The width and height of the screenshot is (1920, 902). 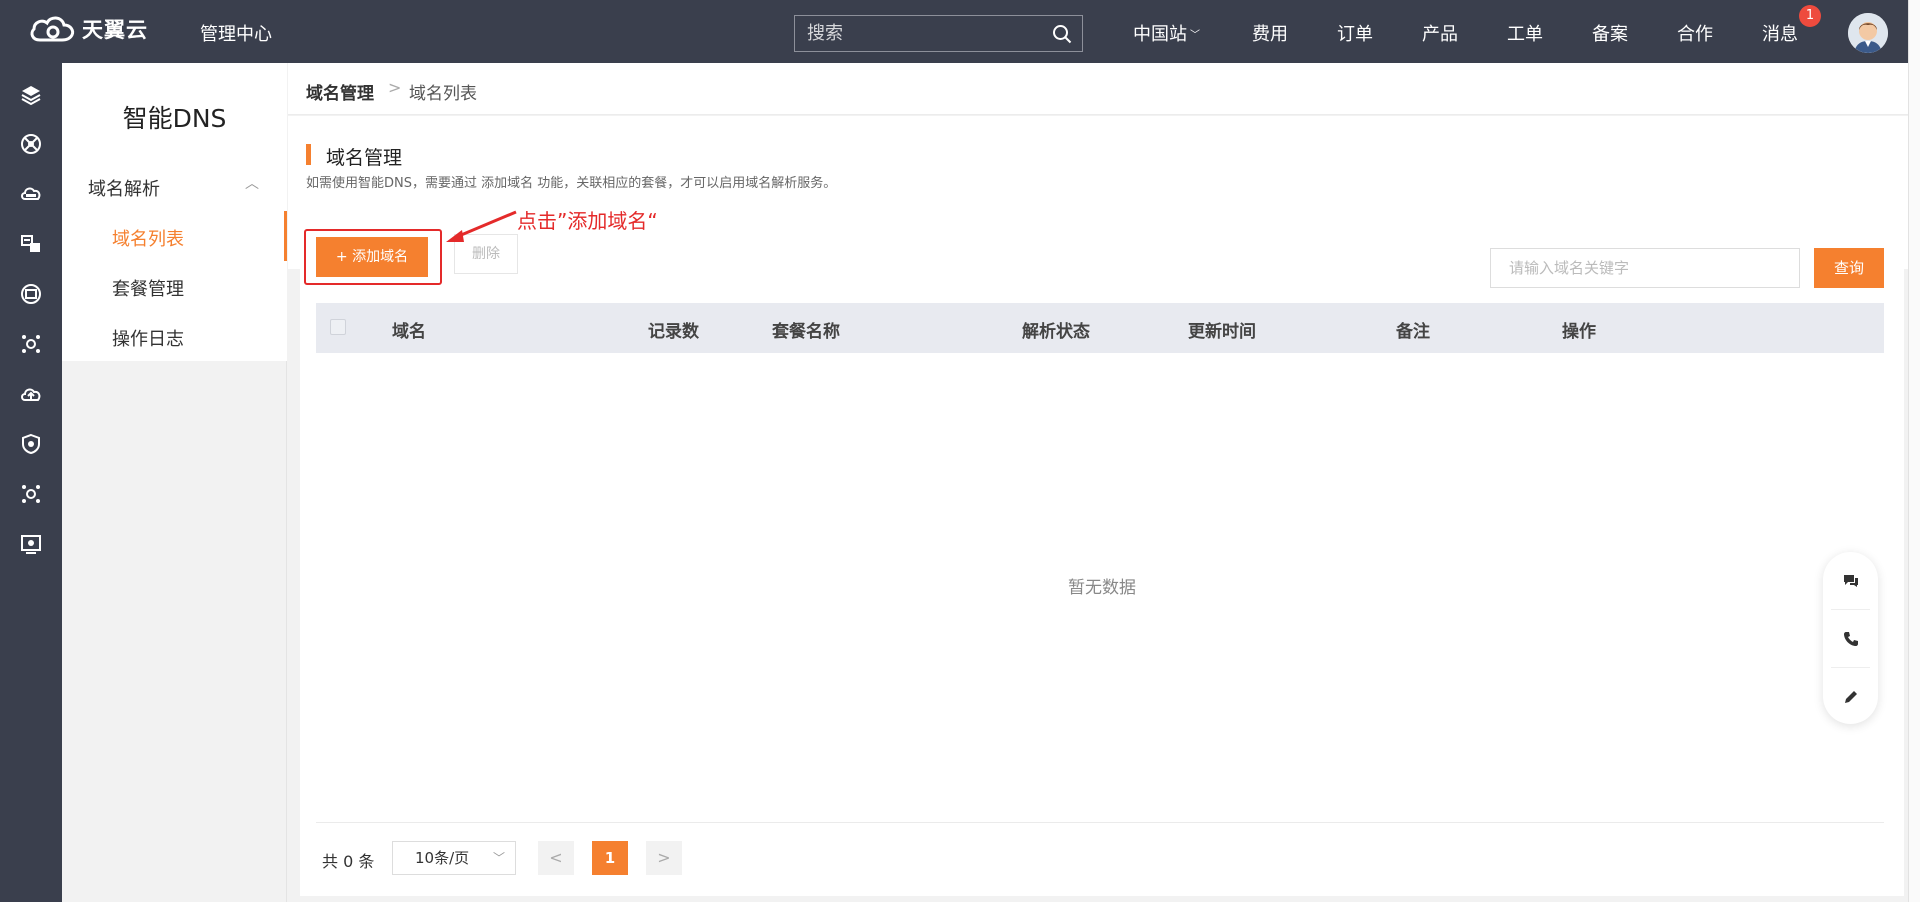 What do you see at coordinates (1780, 33) in the screenshot?
I see `nav-messages: 消息` at bounding box center [1780, 33].